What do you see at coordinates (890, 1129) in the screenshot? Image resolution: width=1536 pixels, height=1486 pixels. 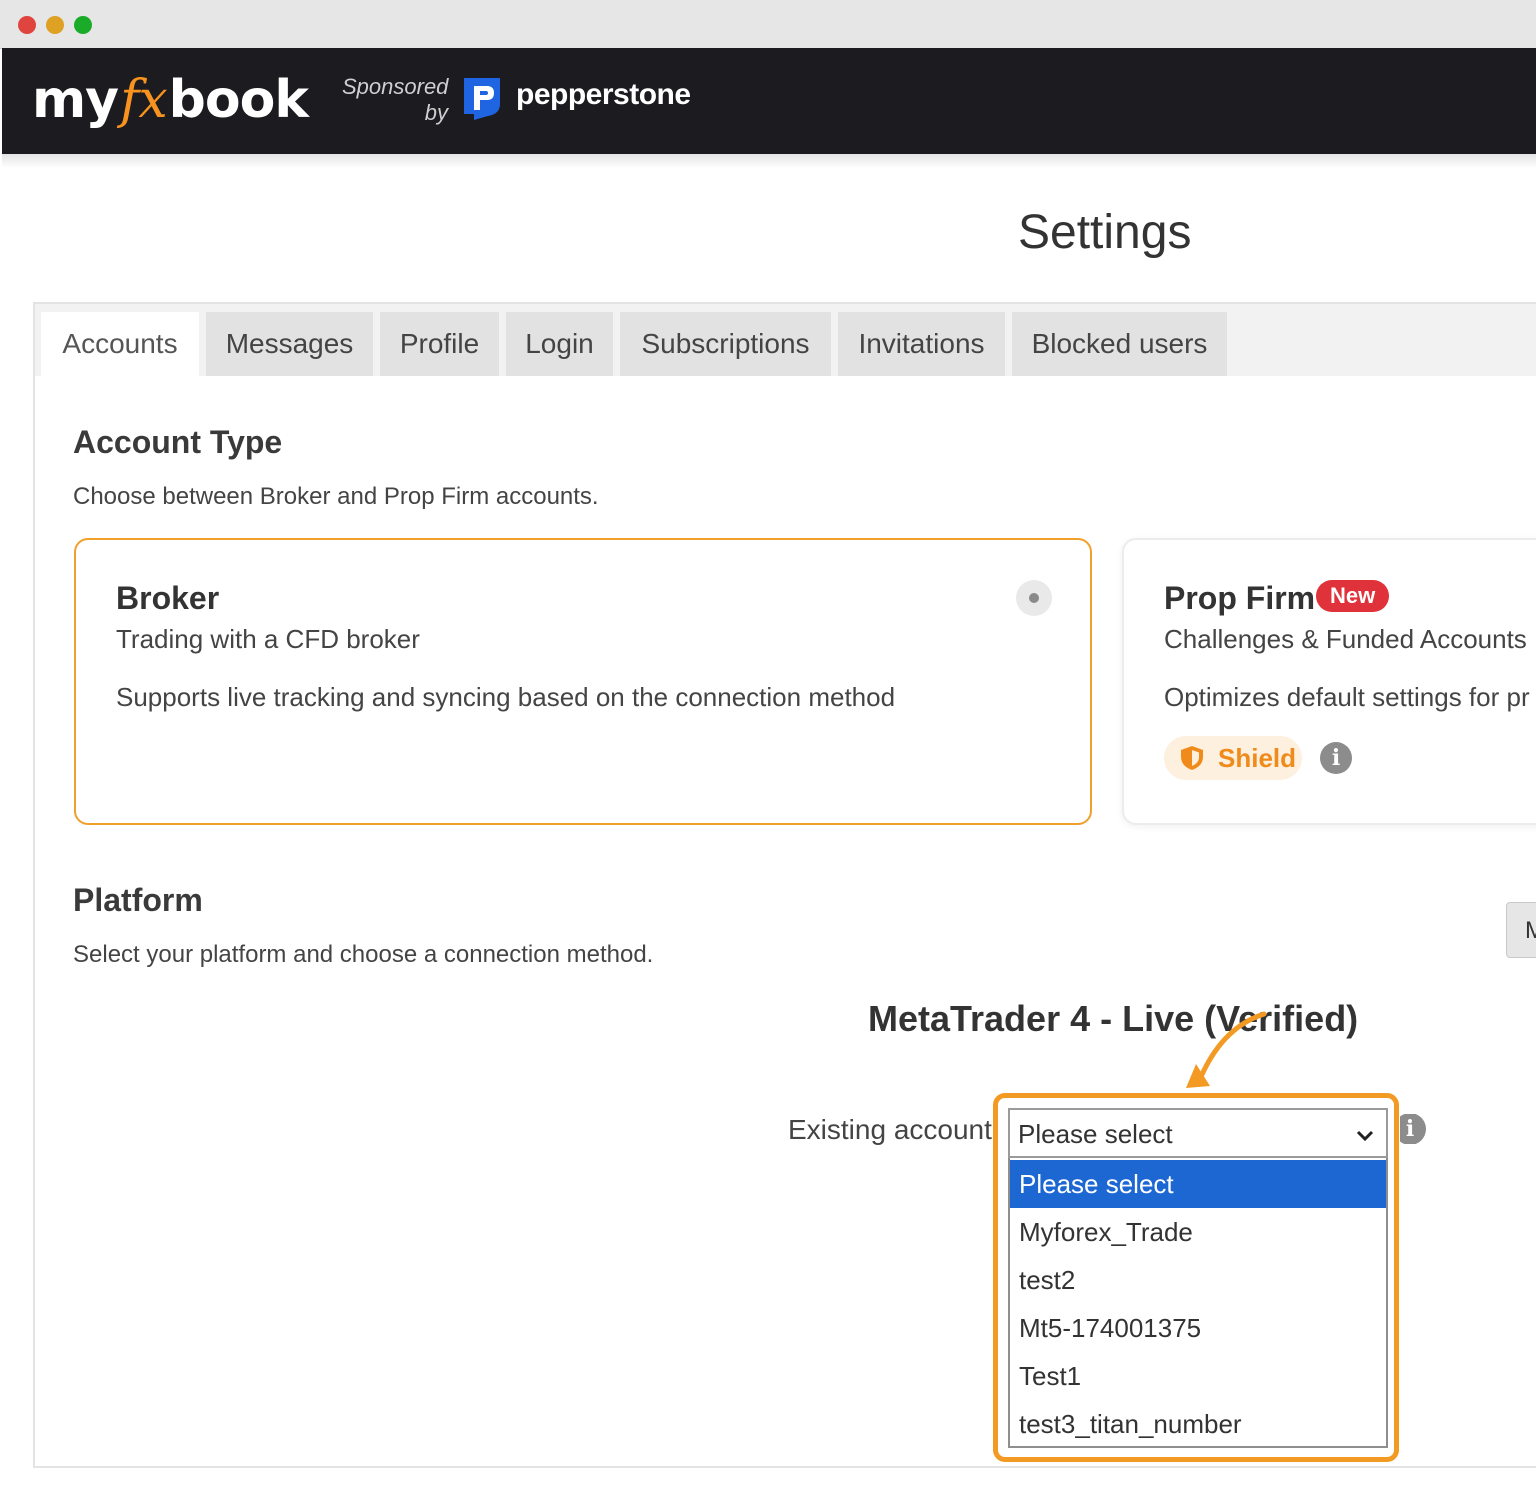 I see `existing-account-label: Existing account` at bounding box center [890, 1129].